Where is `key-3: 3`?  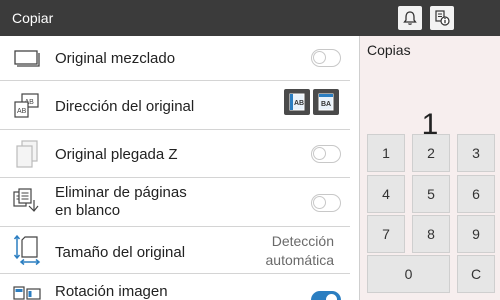 key-3: 3 is located at coordinates (476, 153).